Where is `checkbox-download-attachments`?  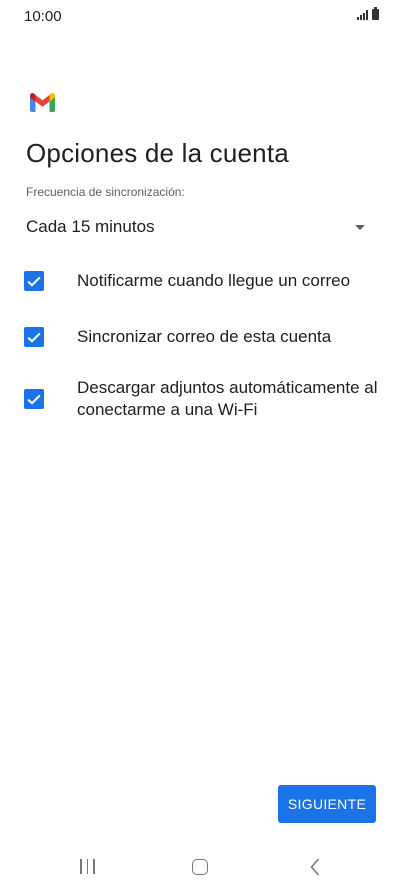 checkbox-download-attachments is located at coordinates (34, 399).